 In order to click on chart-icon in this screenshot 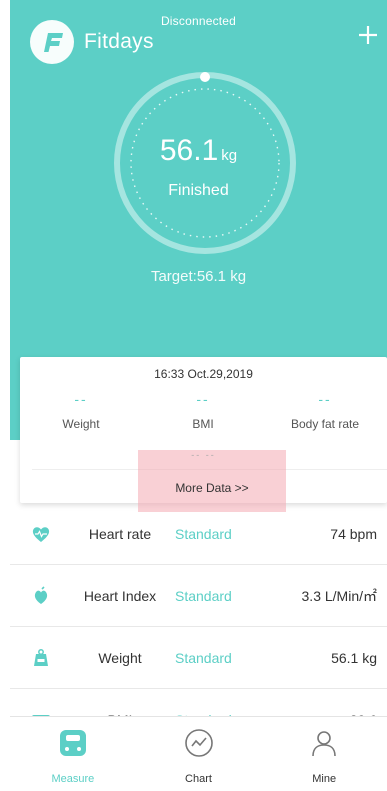, I will do `click(198, 743)`.